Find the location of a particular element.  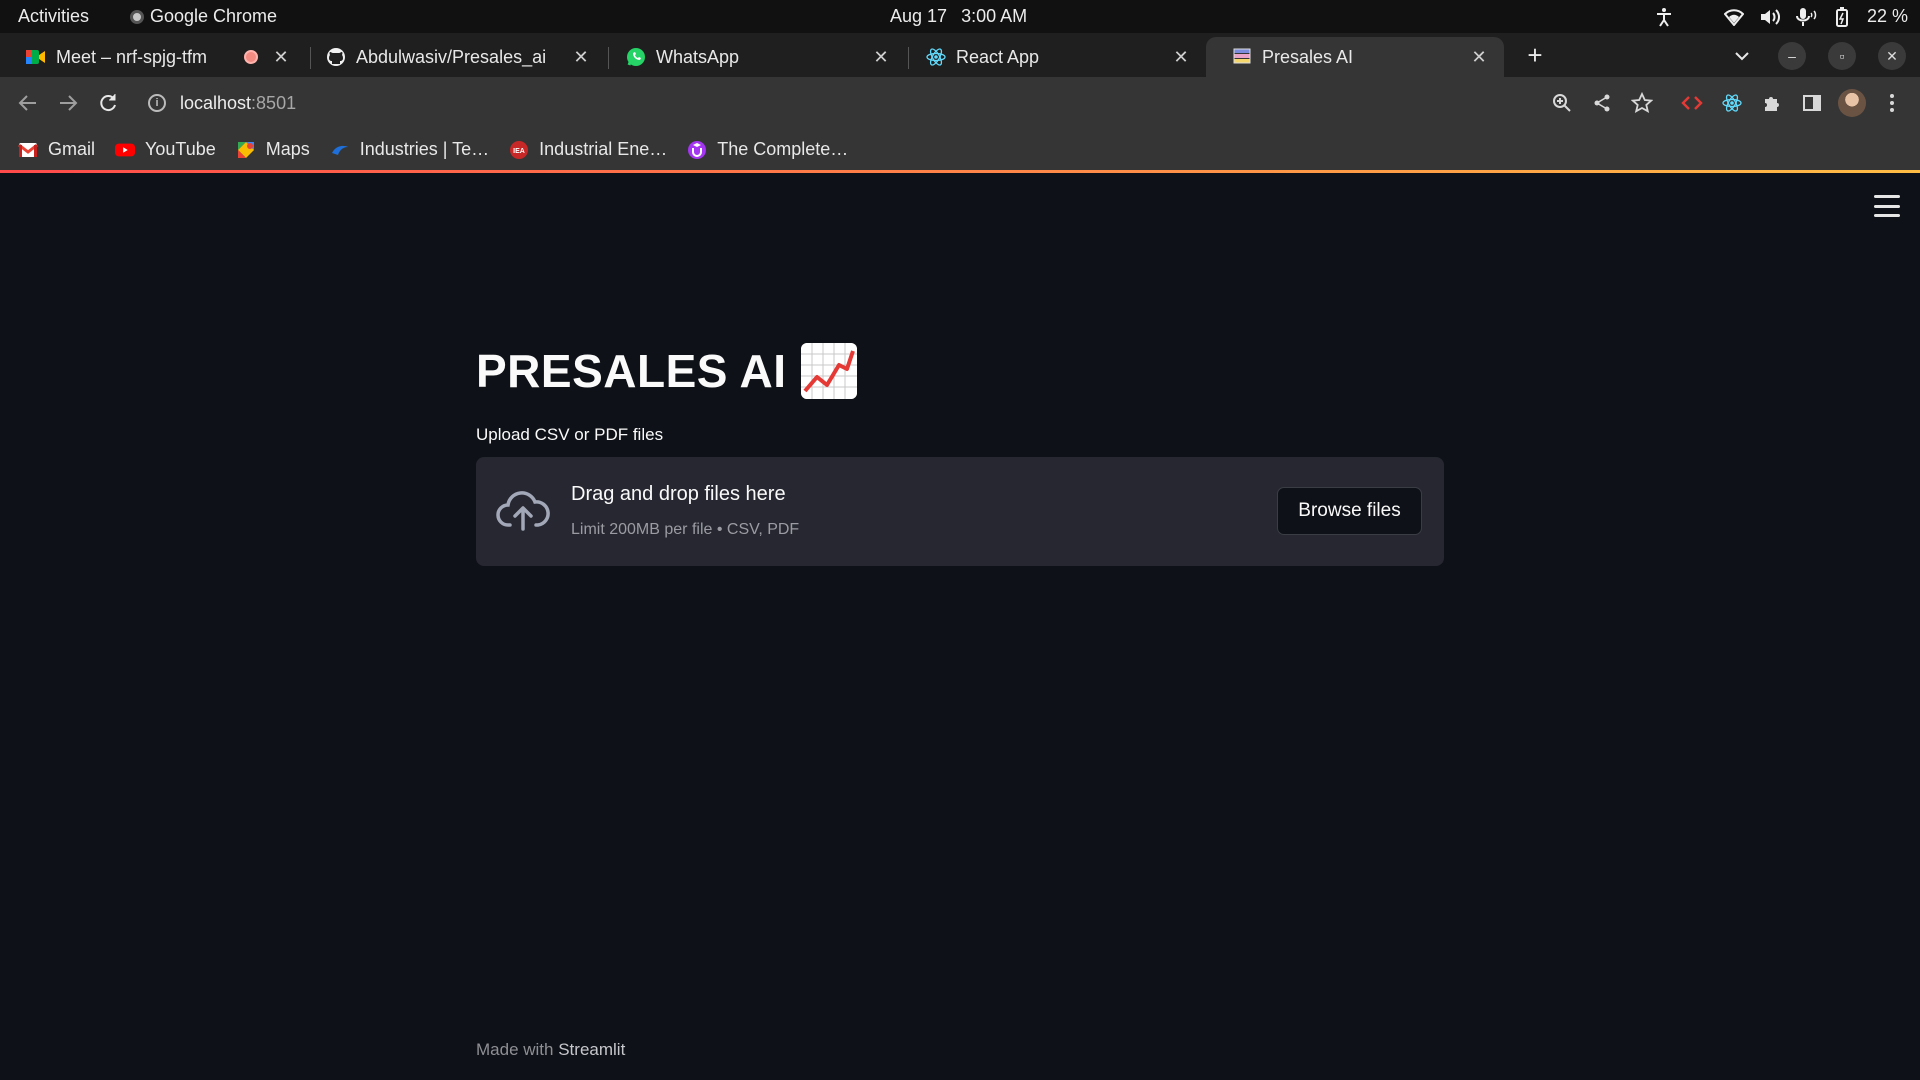

url-port: :8501 is located at coordinates (274, 102).